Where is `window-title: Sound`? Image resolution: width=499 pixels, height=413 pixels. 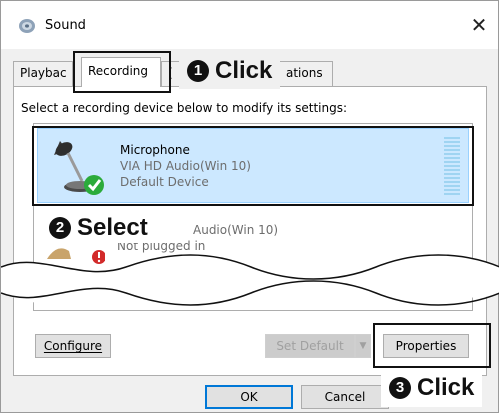 window-title: Sound is located at coordinates (65, 25).